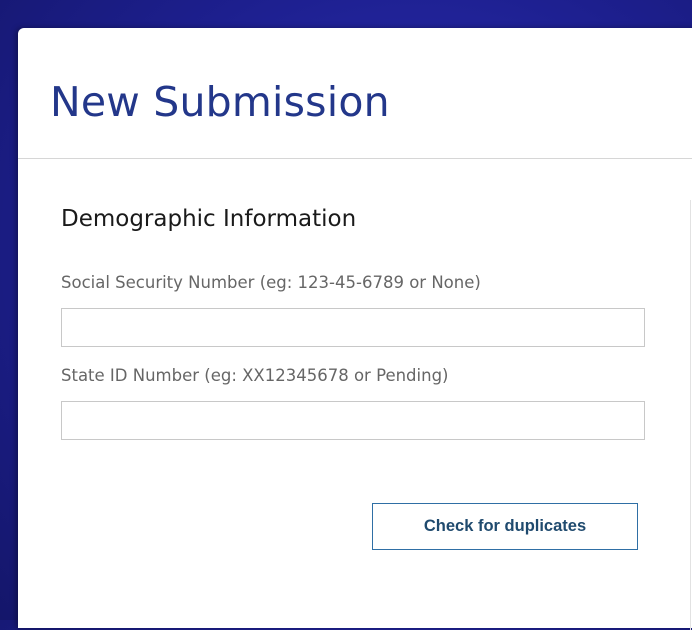 The width and height of the screenshot is (692, 630). I want to click on state-id-input, so click(353, 420).